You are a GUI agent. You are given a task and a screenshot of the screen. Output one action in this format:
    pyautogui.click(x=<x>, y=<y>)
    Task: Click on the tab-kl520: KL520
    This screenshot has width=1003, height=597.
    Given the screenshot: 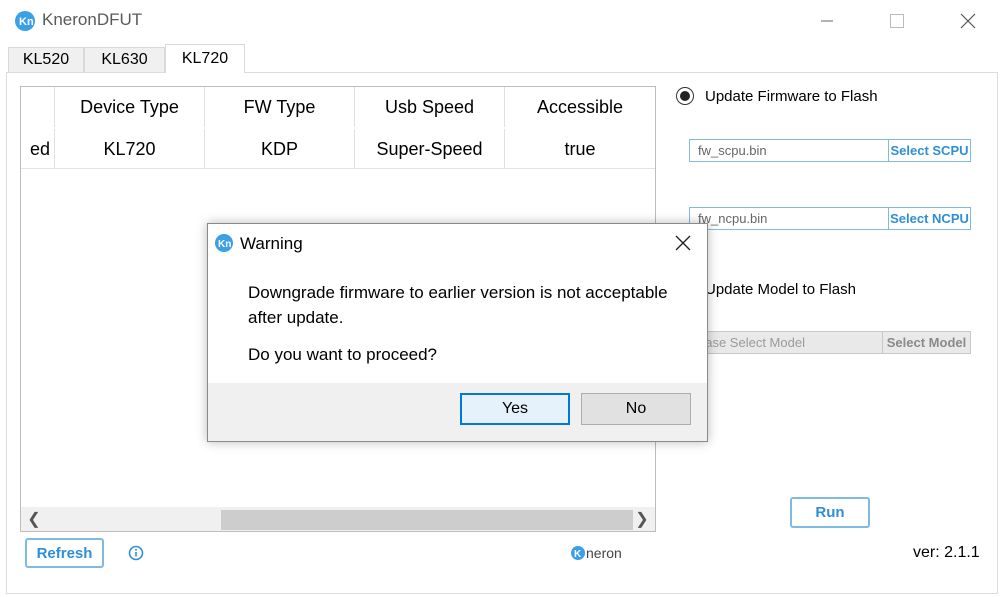 What is the action you would take?
    pyautogui.click(x=46, y=59)
    